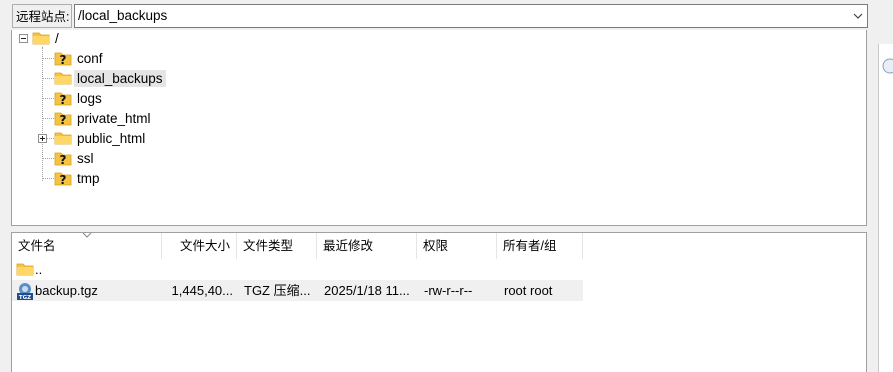 This screenshot has width=893, height=372. Describe the element at coordinates (75, 158) in the screenshot. I see `tree-item-ssl: ? ssl` at that location.